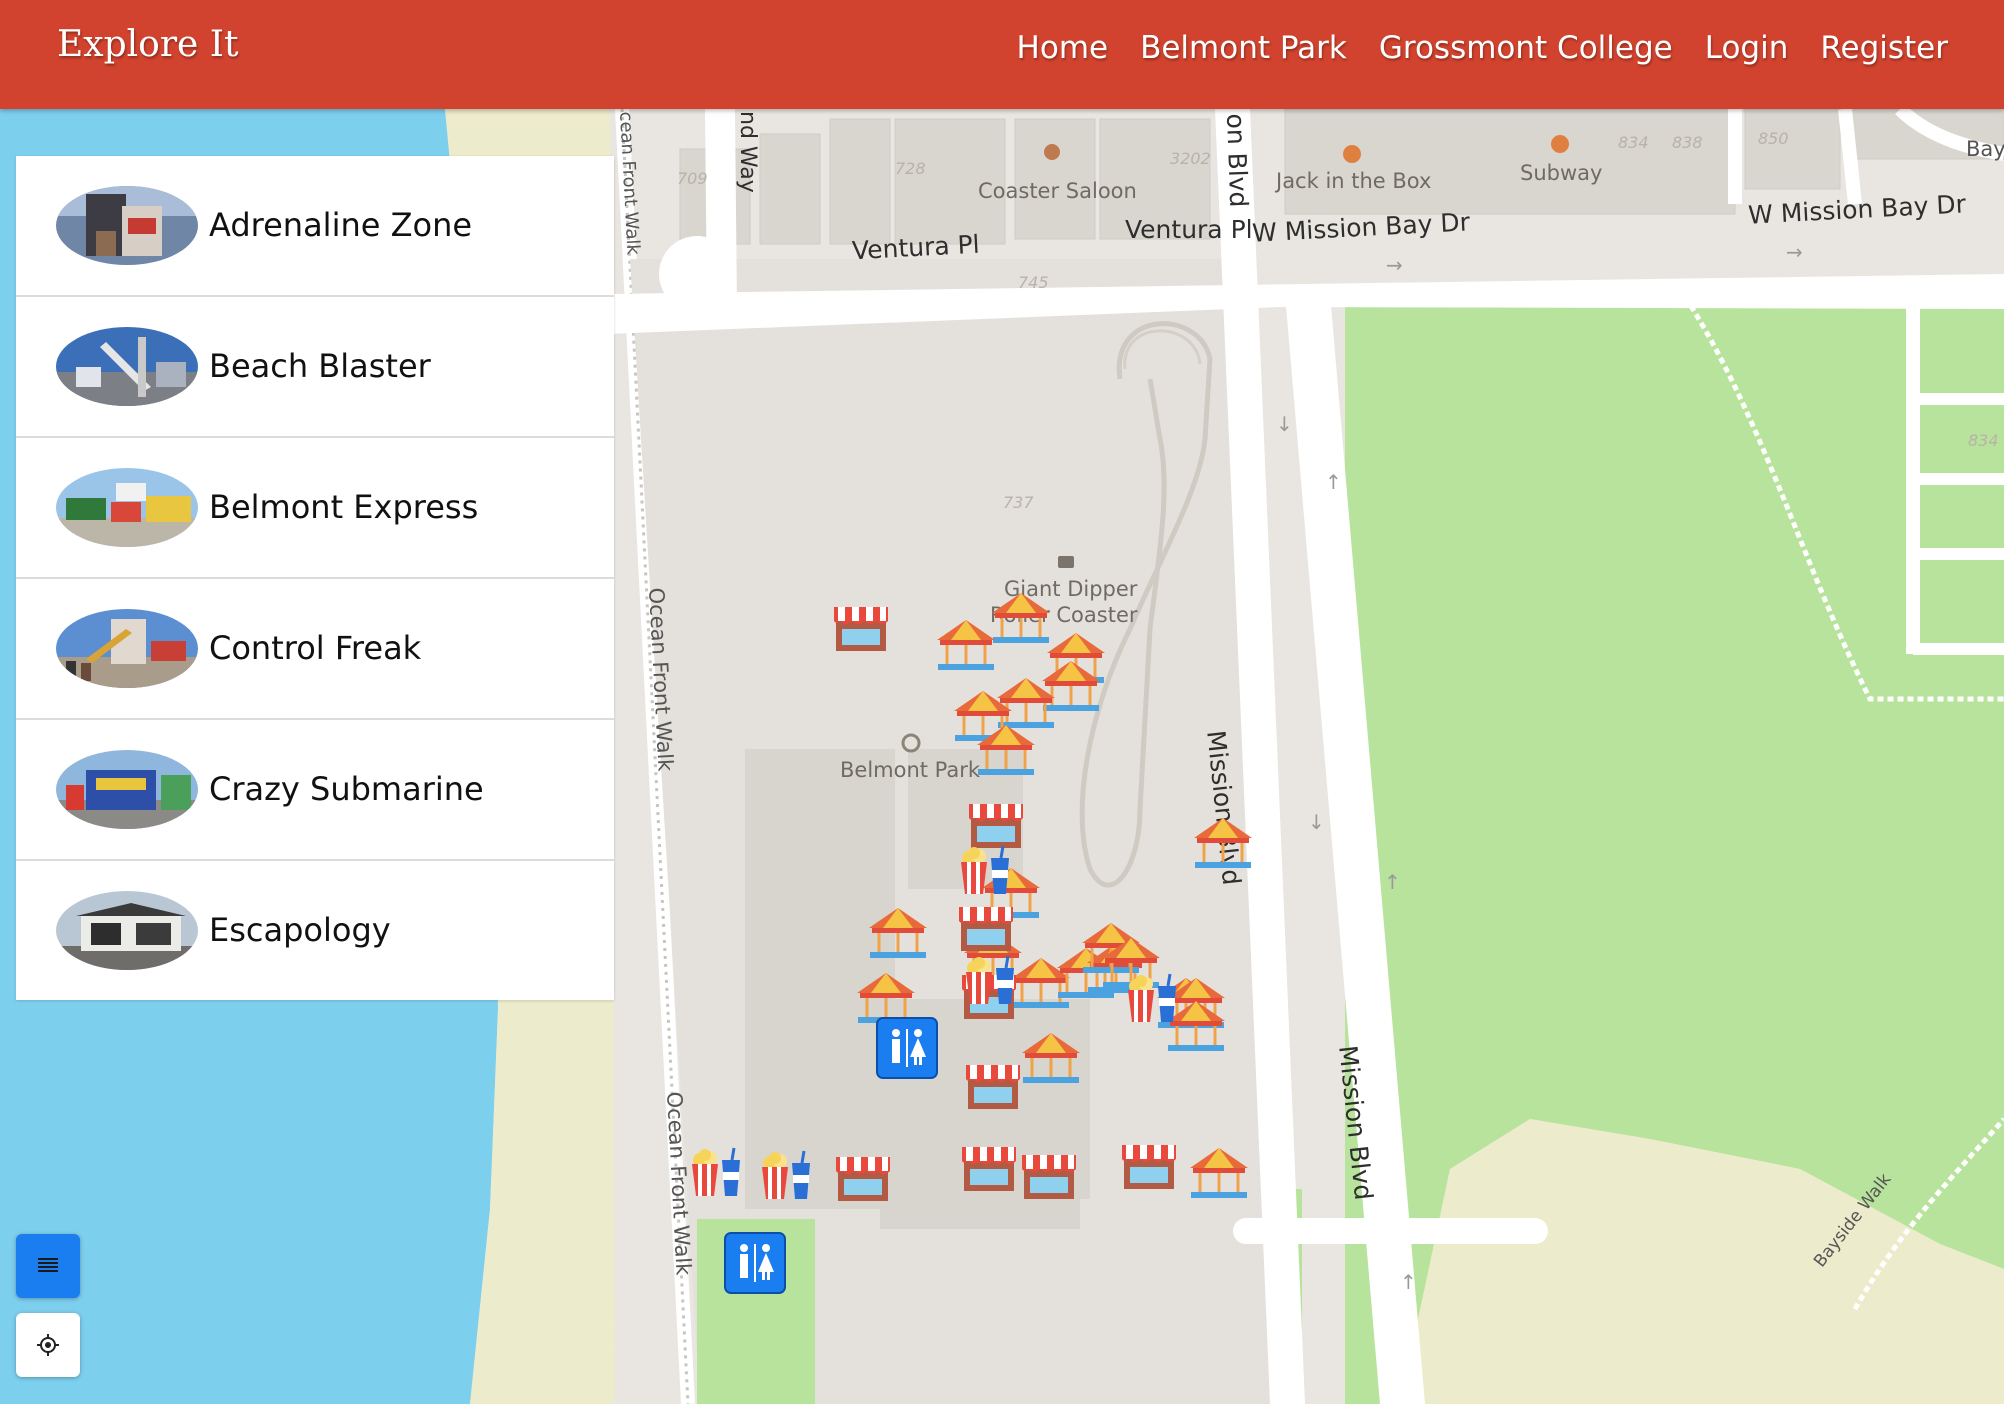  I want to click on address-834: 834, so click(1633, 142).